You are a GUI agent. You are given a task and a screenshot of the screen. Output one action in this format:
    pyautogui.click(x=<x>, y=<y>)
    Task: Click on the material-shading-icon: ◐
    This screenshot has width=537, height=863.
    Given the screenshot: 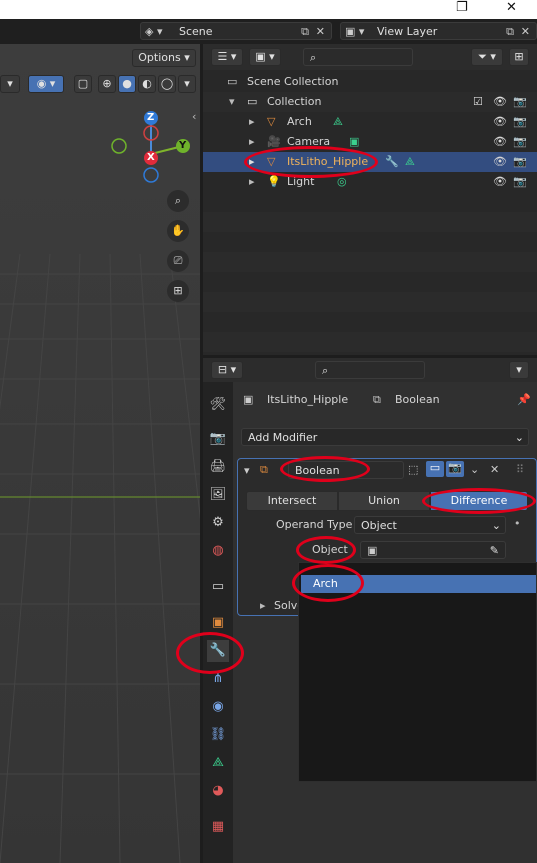 What is the action you would take?
    pyautogui.click(x=147, y=84)
    